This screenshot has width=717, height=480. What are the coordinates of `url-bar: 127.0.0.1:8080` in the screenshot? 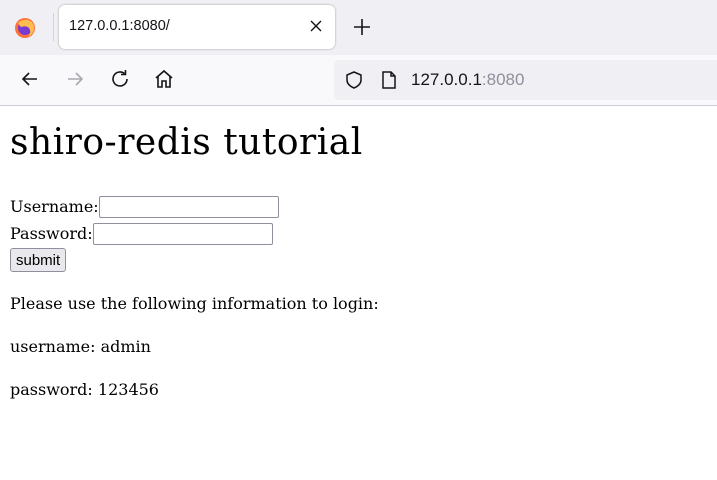 It's located at (525, 80).